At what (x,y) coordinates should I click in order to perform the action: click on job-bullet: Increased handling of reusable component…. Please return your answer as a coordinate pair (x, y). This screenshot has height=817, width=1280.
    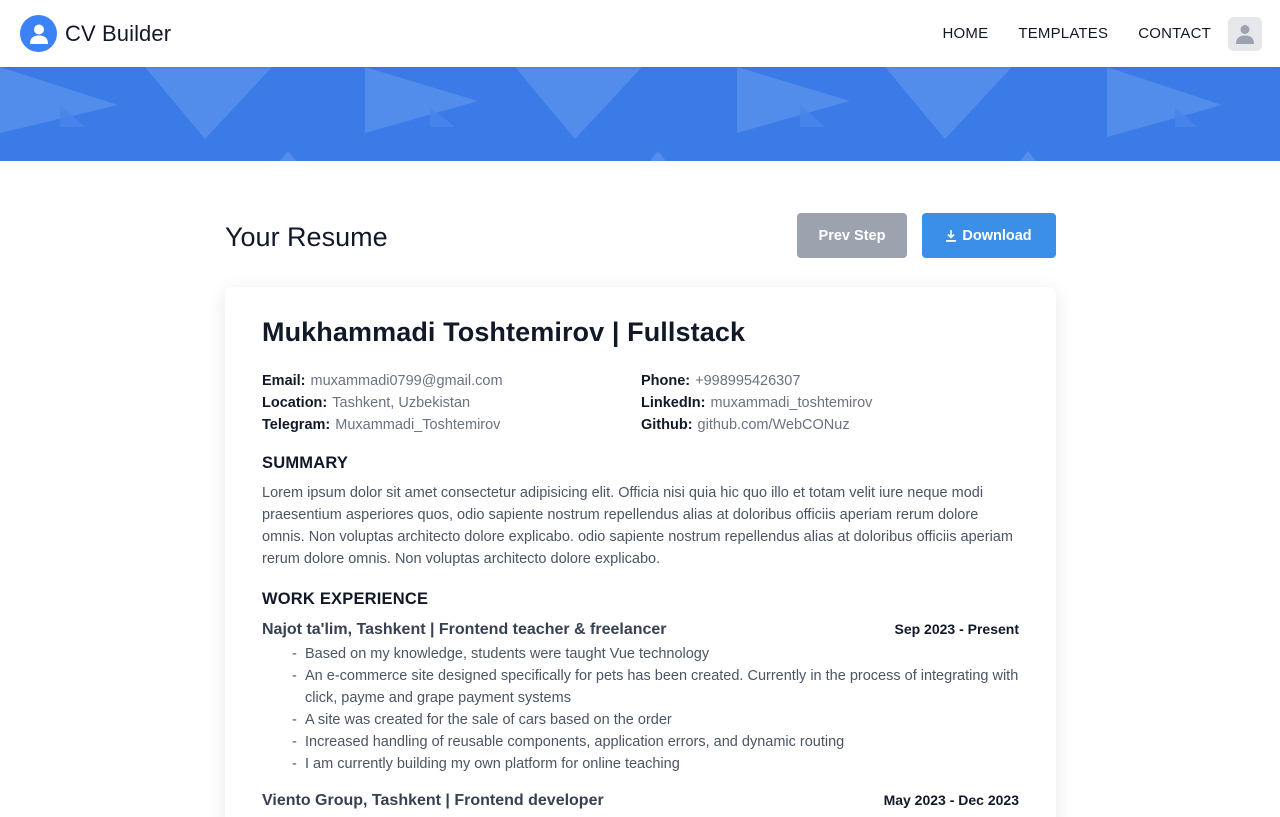
    Looking at the image, I should click on (657, 742).